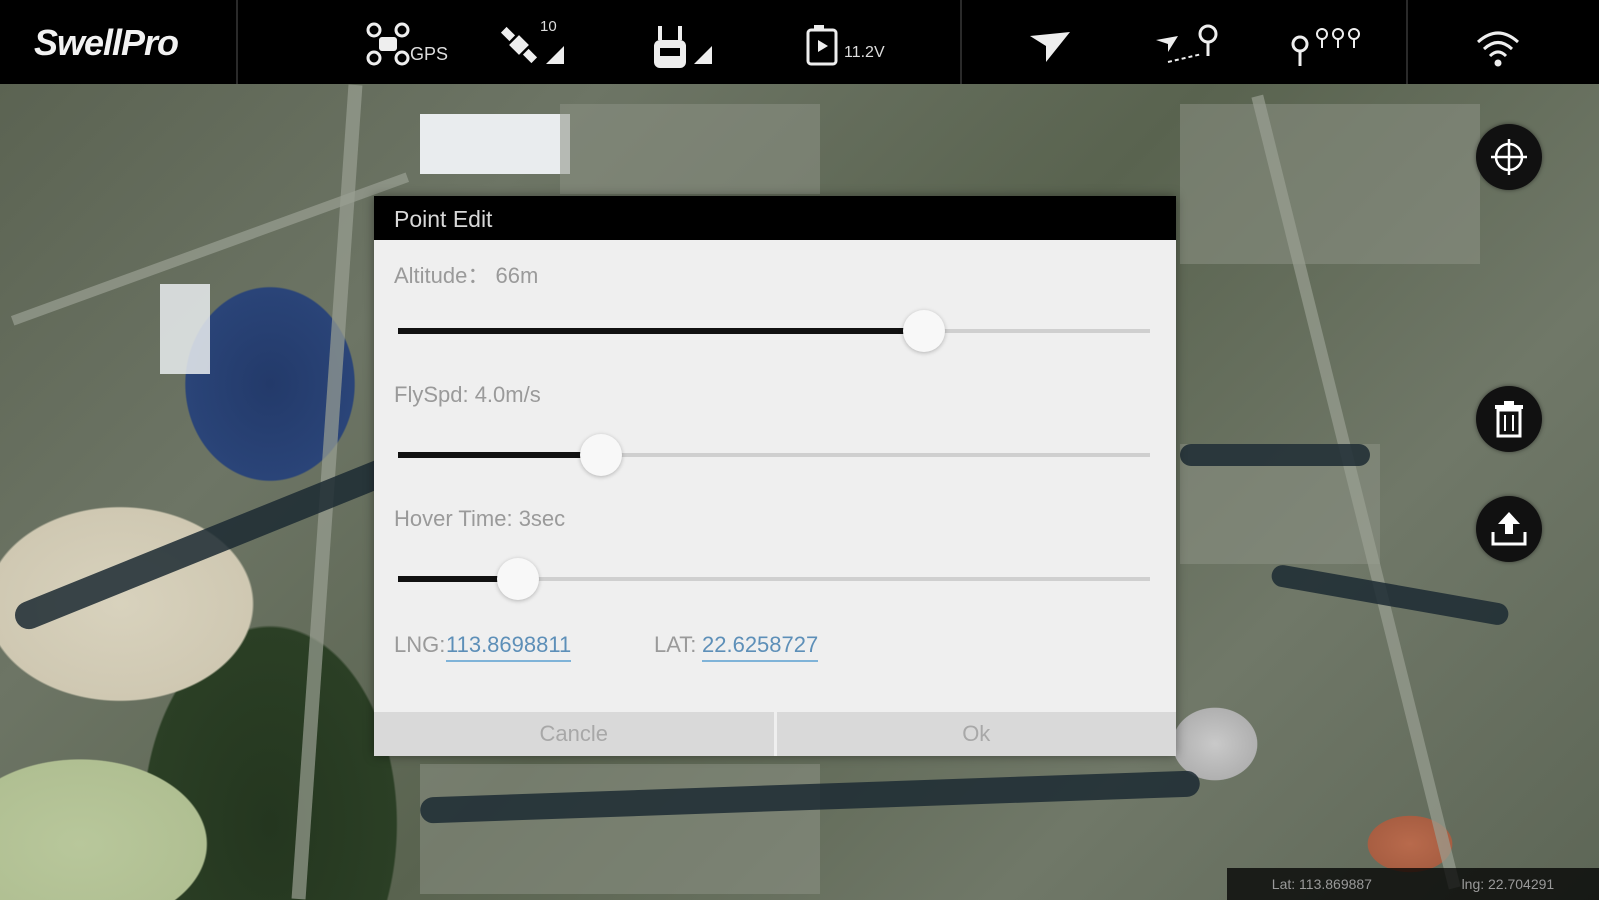  Describe the element at coordinates (1508, 884) in the screenshot. I see `readout-lng: lng: 22.704291` at that location.